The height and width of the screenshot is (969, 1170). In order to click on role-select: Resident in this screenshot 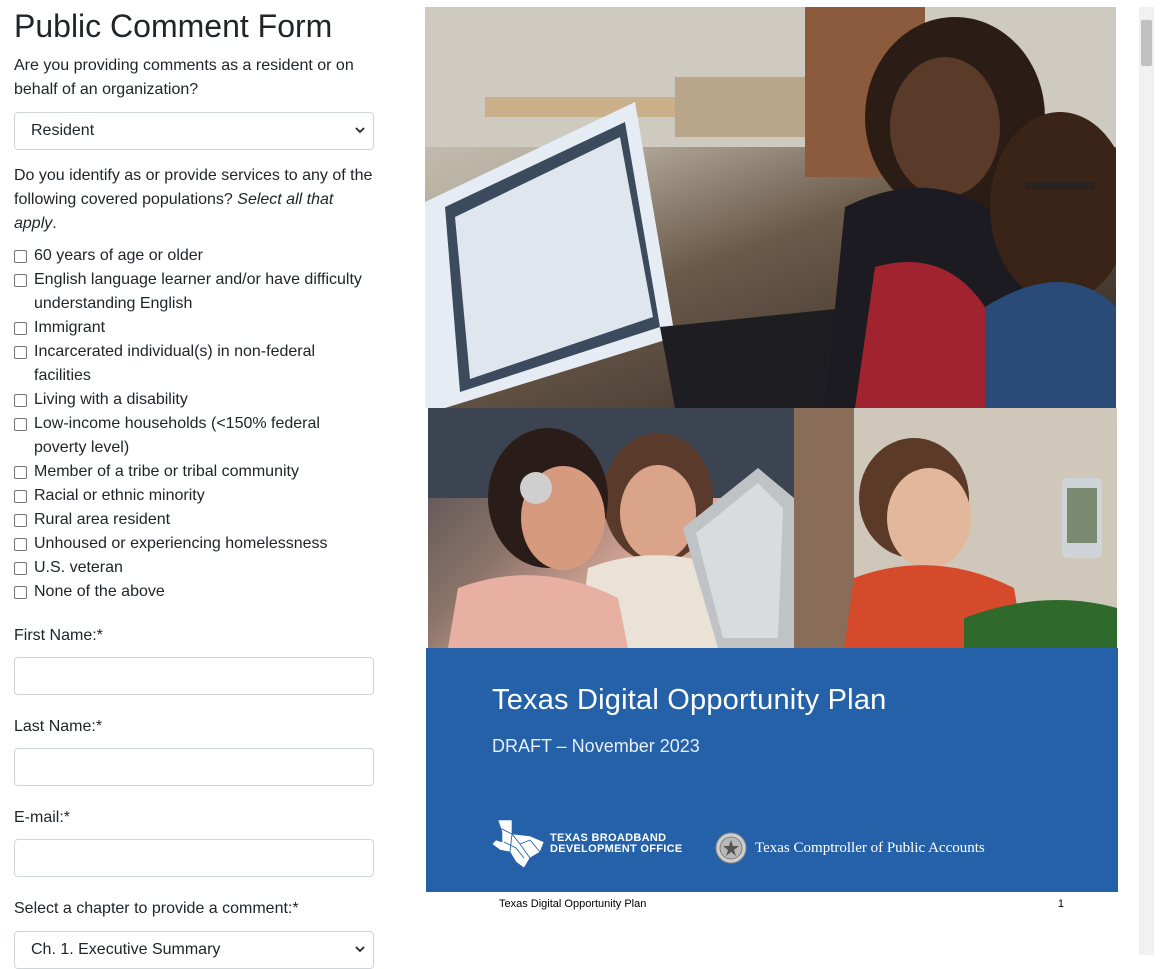, I will do `click(194, 131)`.